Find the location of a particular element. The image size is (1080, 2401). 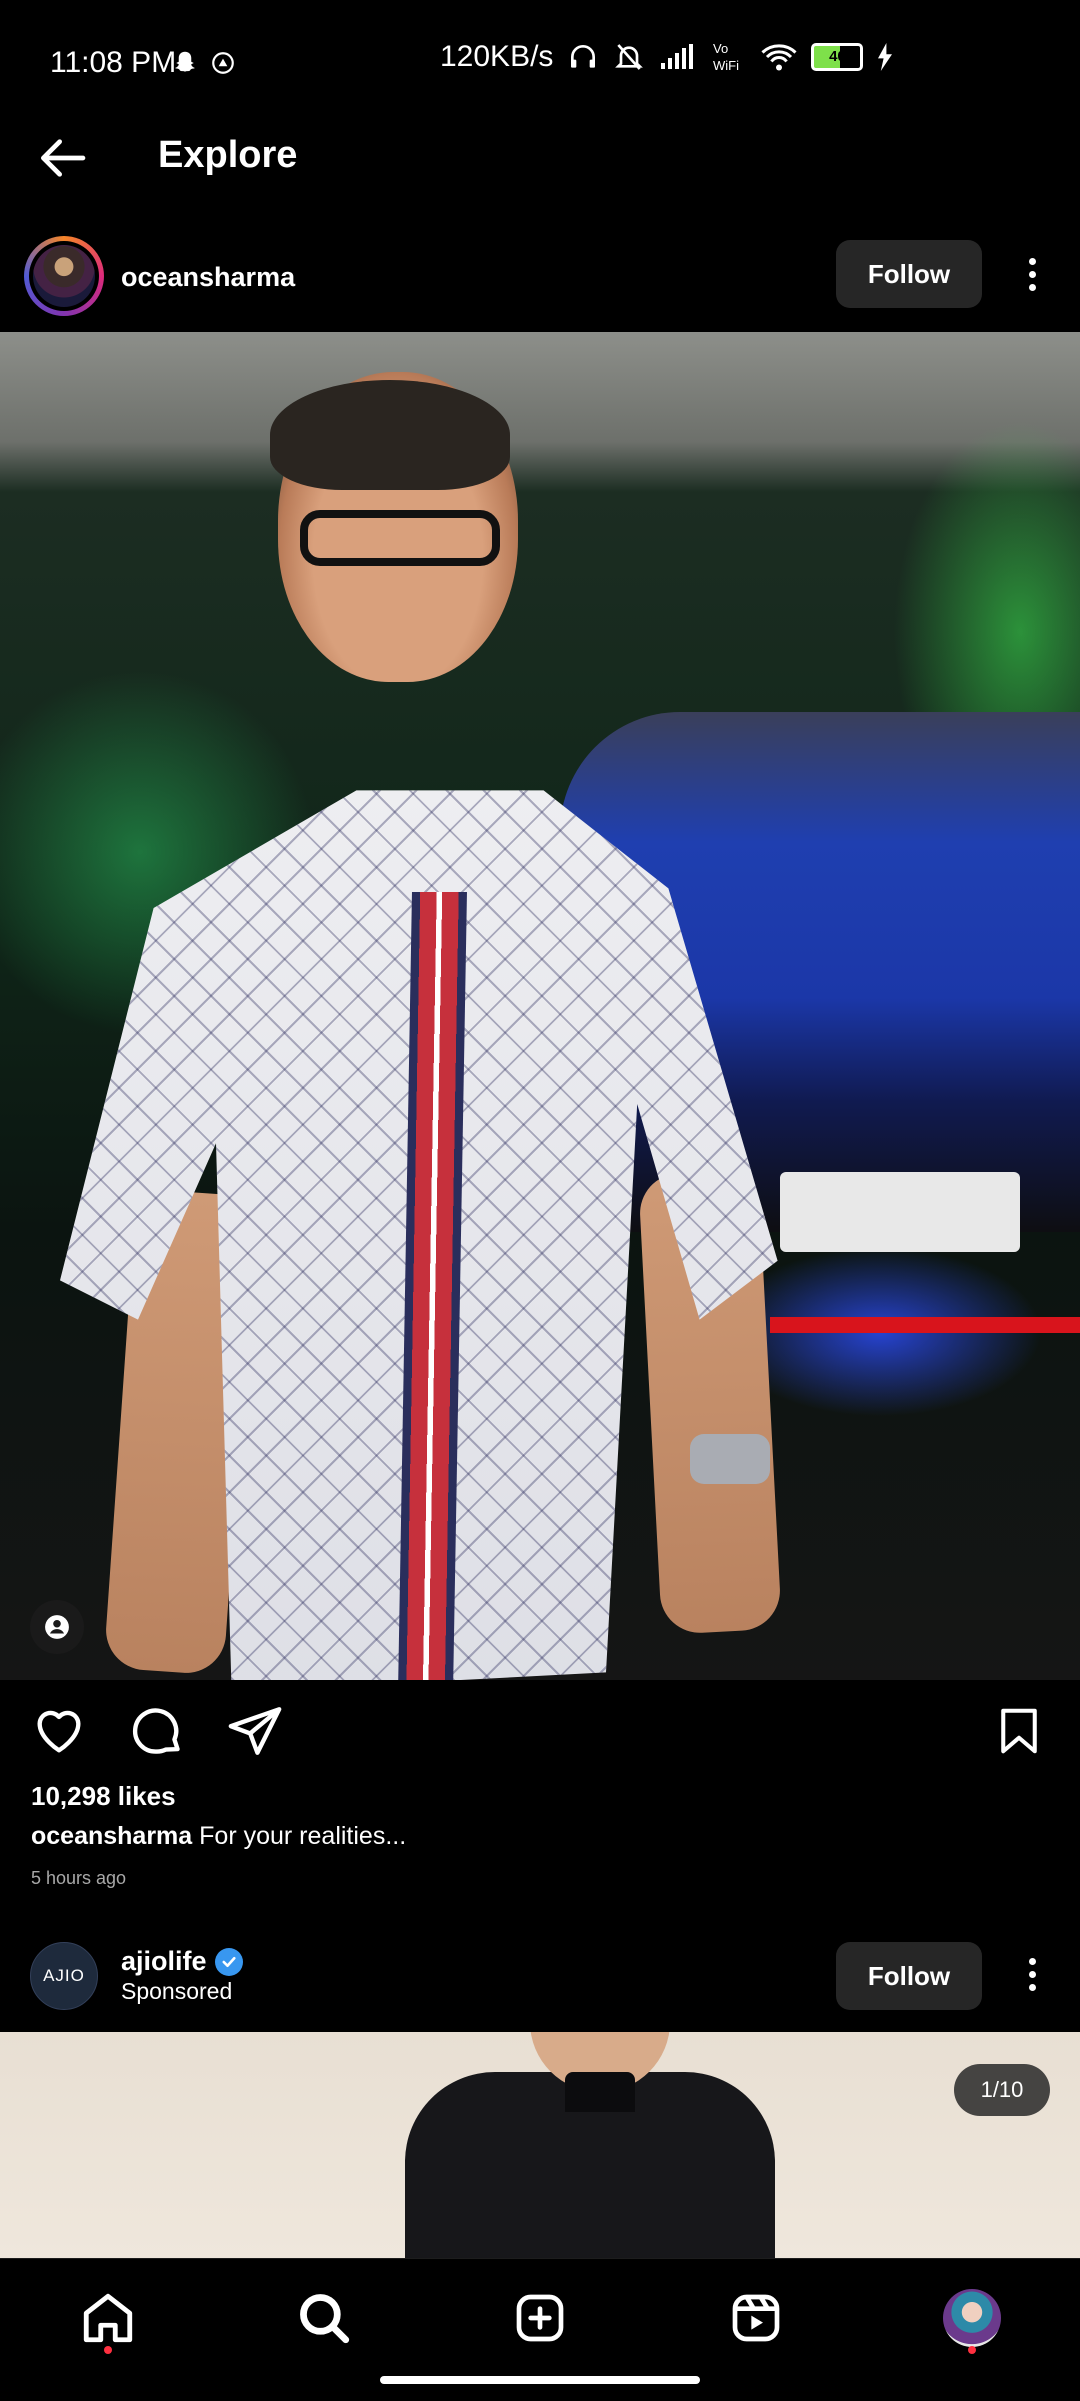

caption-username: oceansharma is located at coordinates (111, 1836).